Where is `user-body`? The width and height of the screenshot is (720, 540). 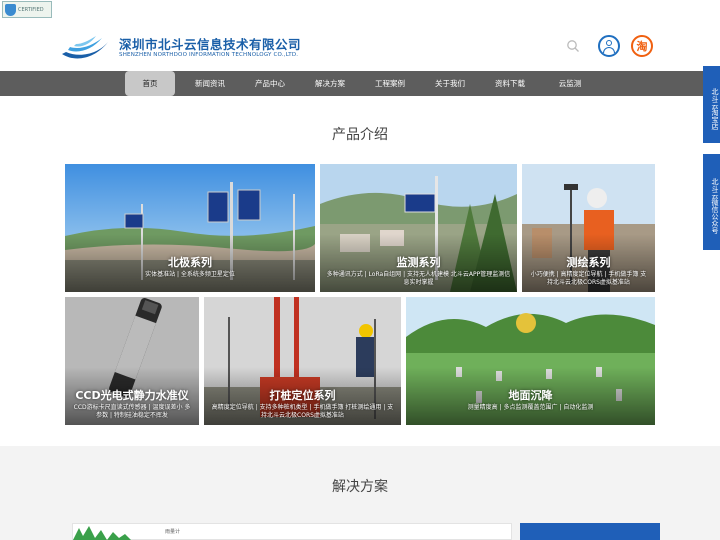
user-body is located at coordinates (609, 50).